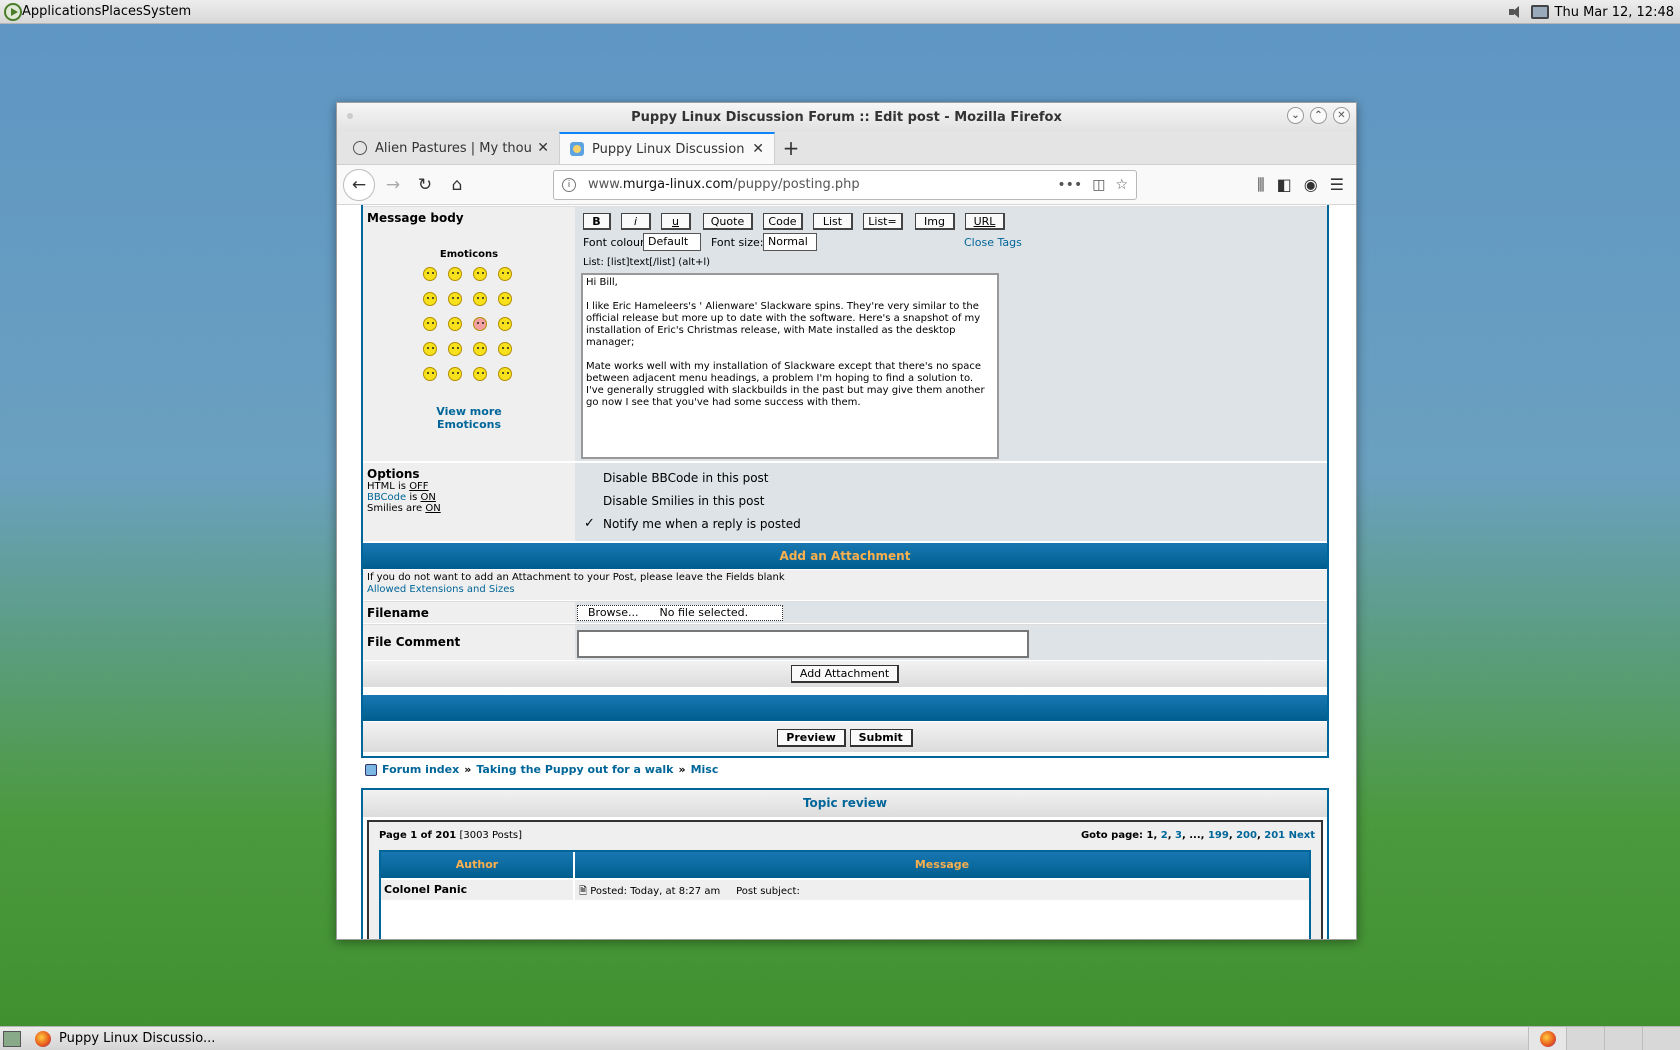 The width and height of the screenshot is (1680, 1050). I want to click on reload-button: ↻, so click(425, 185).